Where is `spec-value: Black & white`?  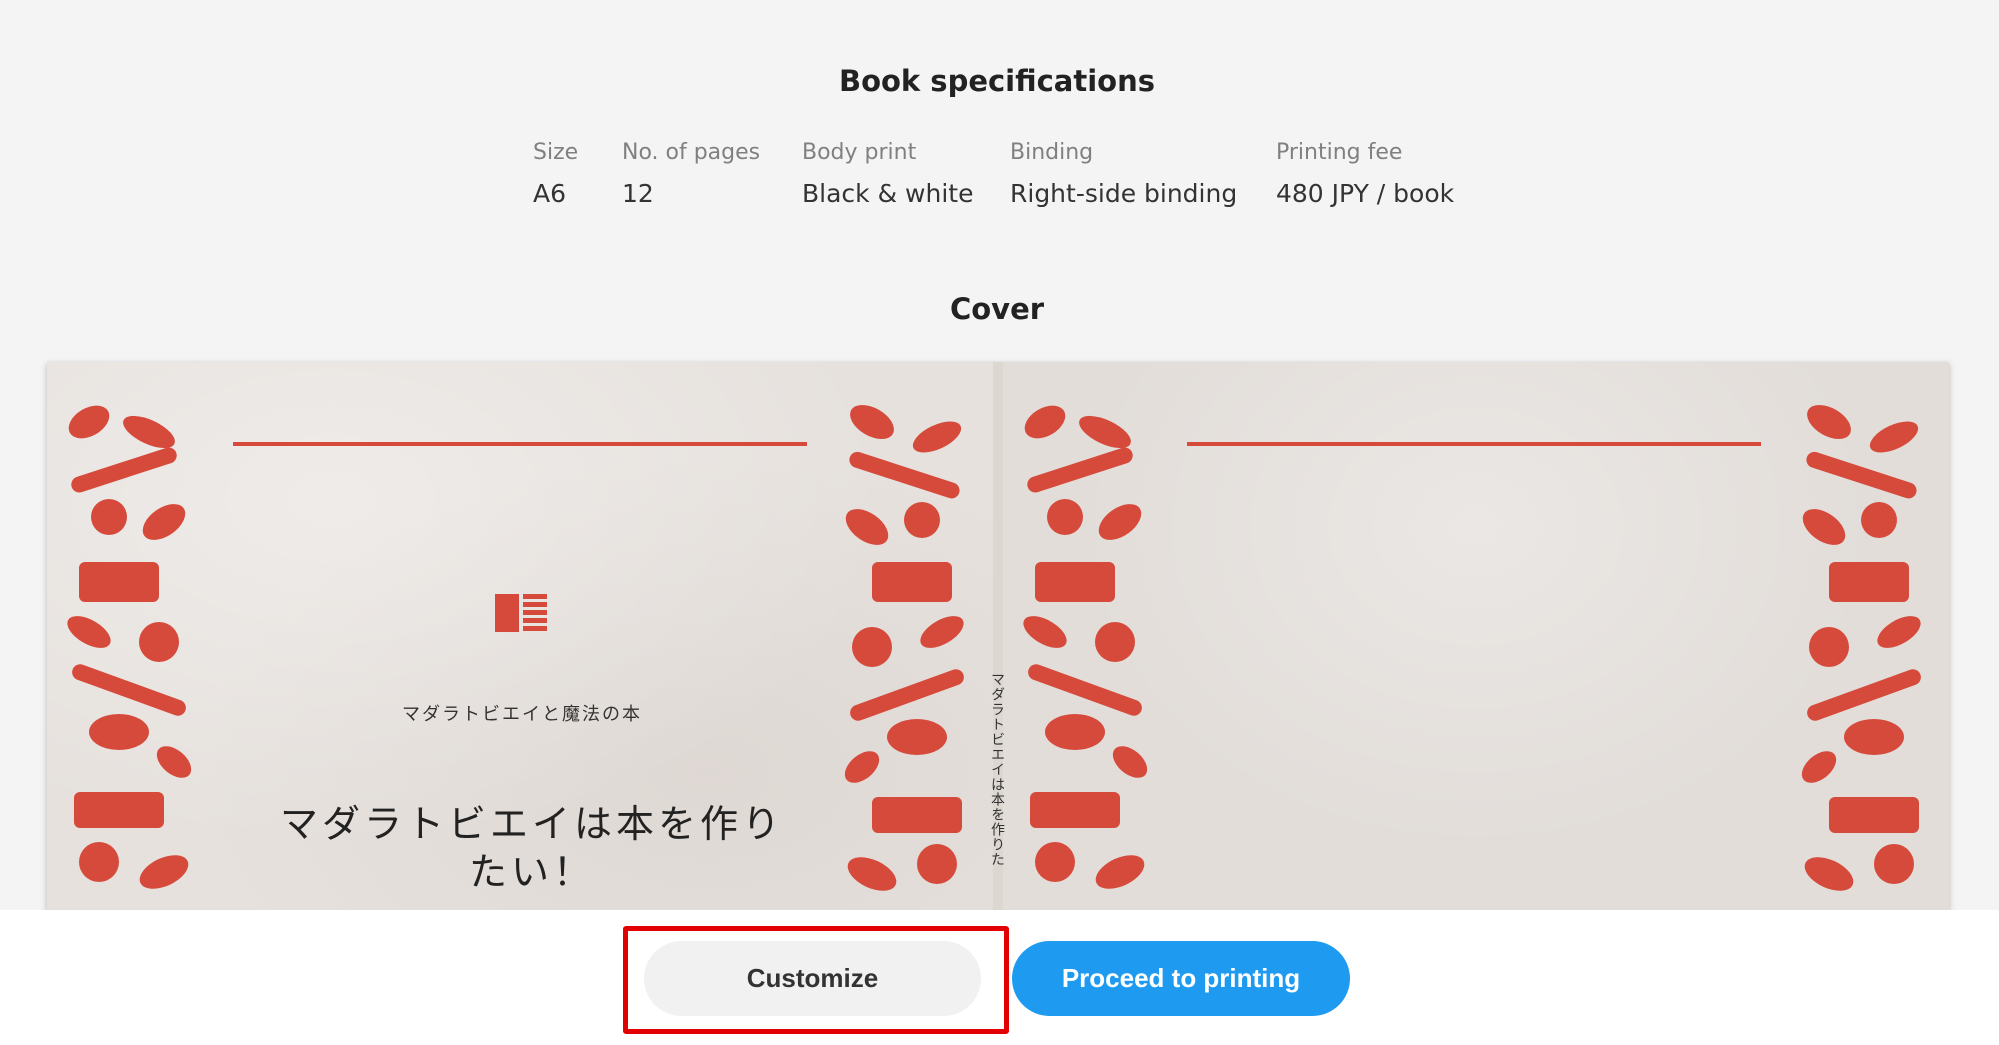 spec-value: Black & white is located at coordinates (888, 193).